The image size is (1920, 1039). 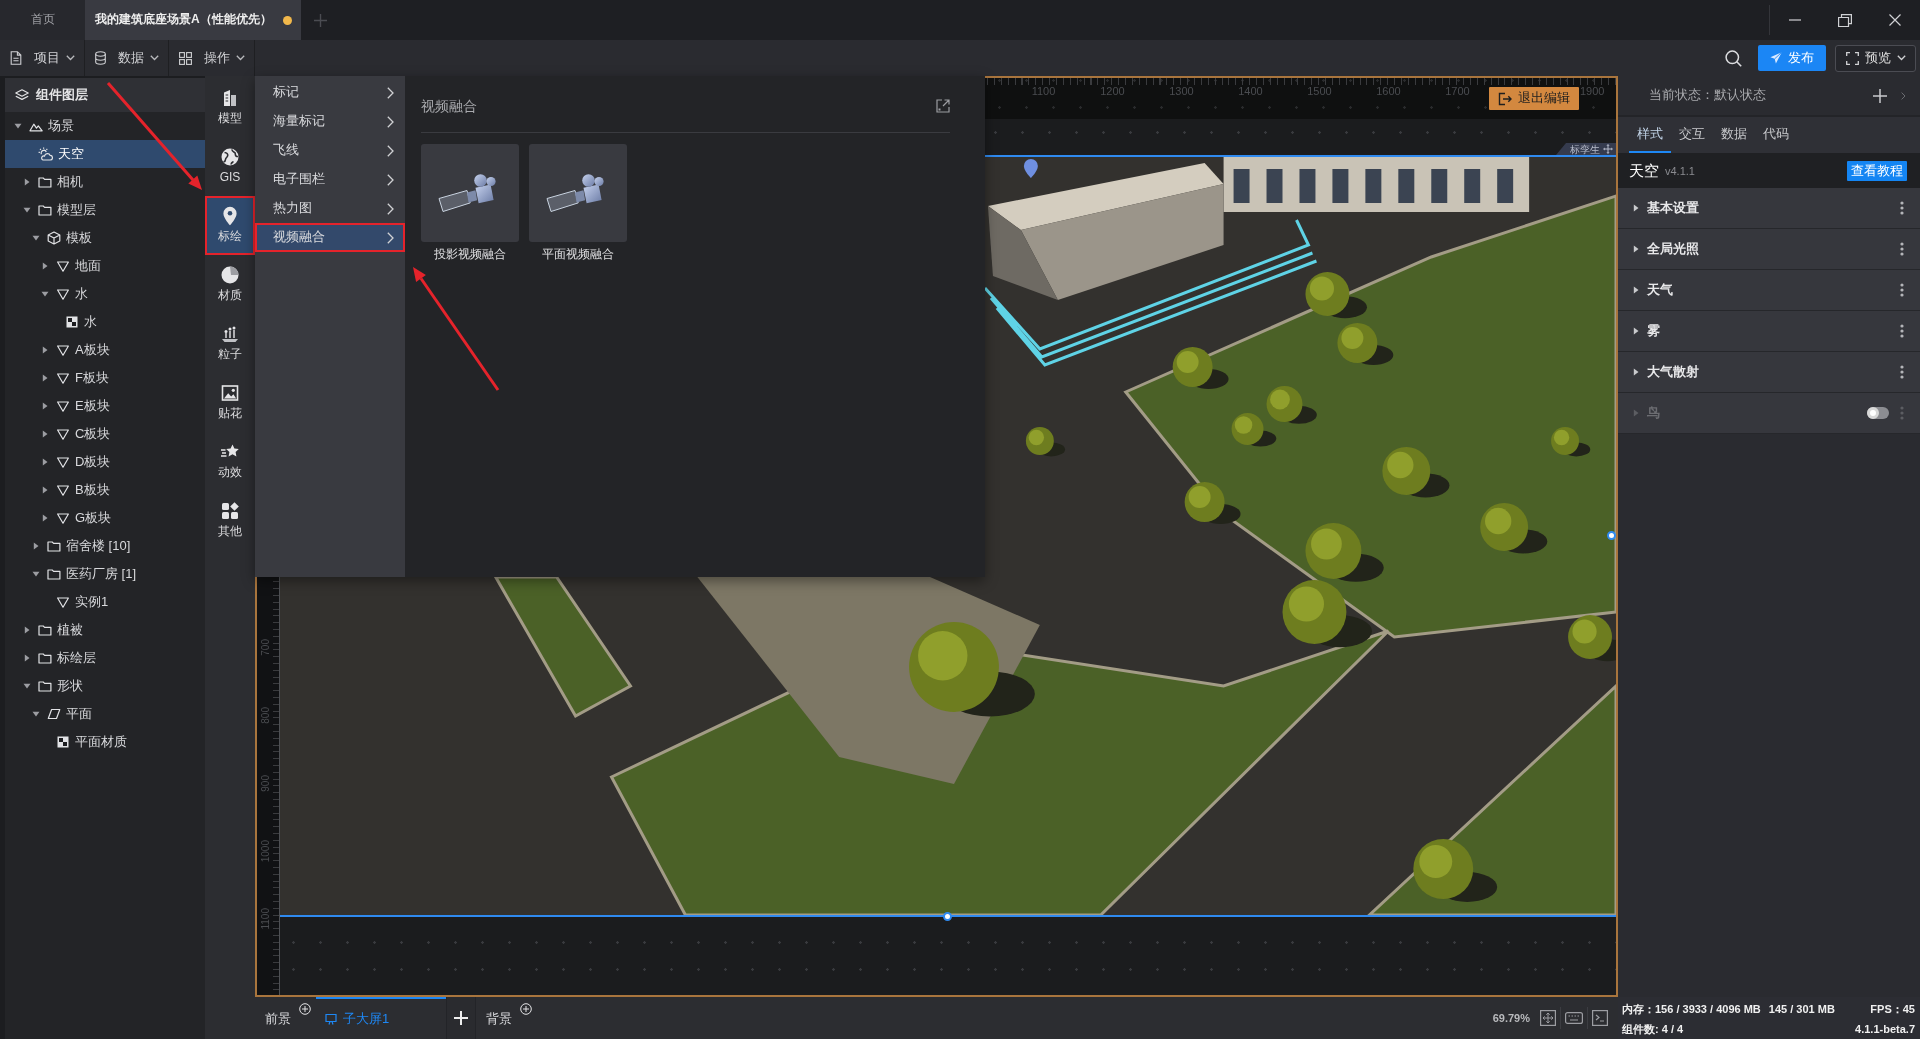 I want to click on property-tab: 代码, so click(x=1776, y=135).